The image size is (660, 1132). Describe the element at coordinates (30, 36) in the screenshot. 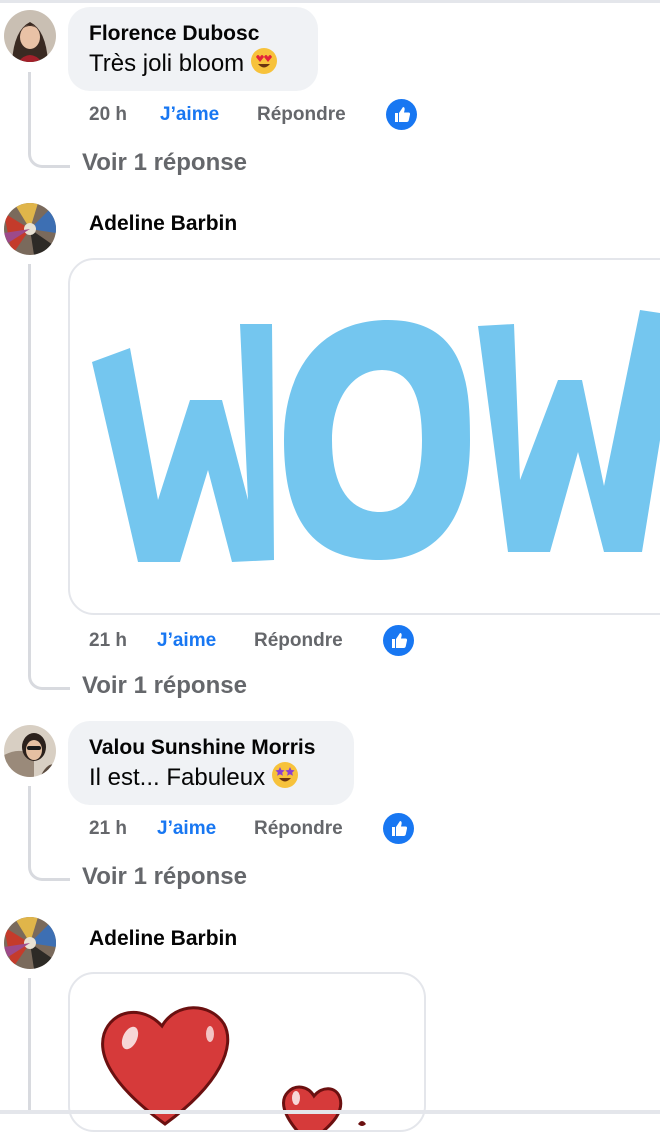

I see `avatar-florence` at that location.